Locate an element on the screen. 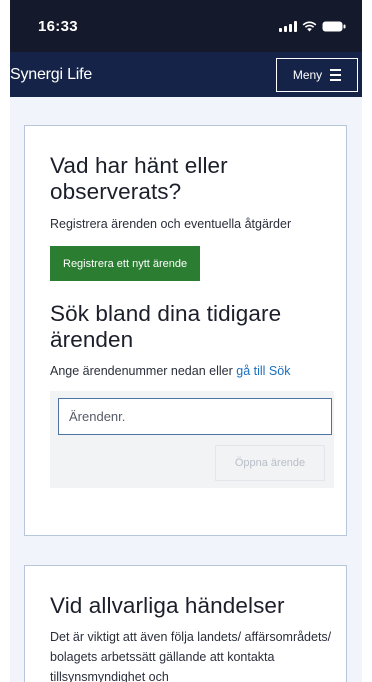 Image resolution: width=372 pixels, height=682 pixels. serious-events-title: Vid allvarliga händelser is located at coordinates (167, 605).